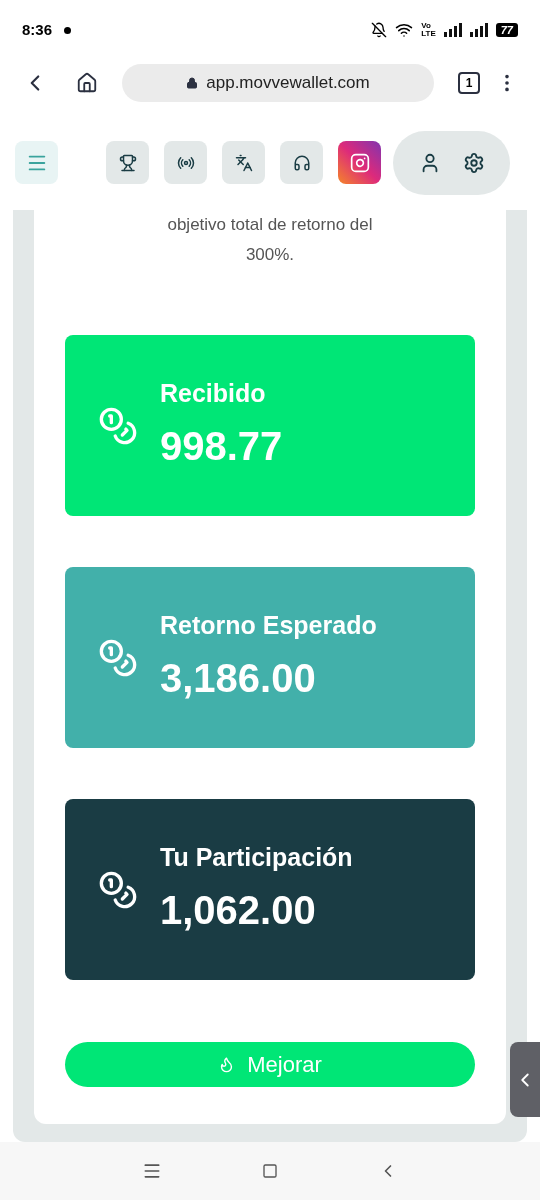 Image resolution: width=540 pixels, height=1200 pixels. What do you see at coordinates (152, 1171) in the screenshot?
I see `recents-icon` at bounding box center [152, 1171].